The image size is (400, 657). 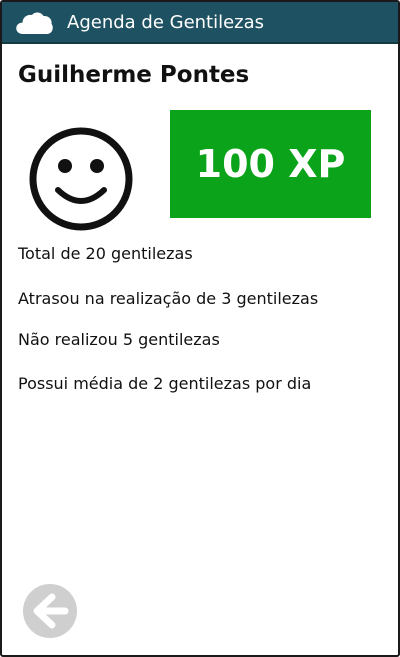 I want to click on xp-value: 100 XP, so click(x=270, y=164).